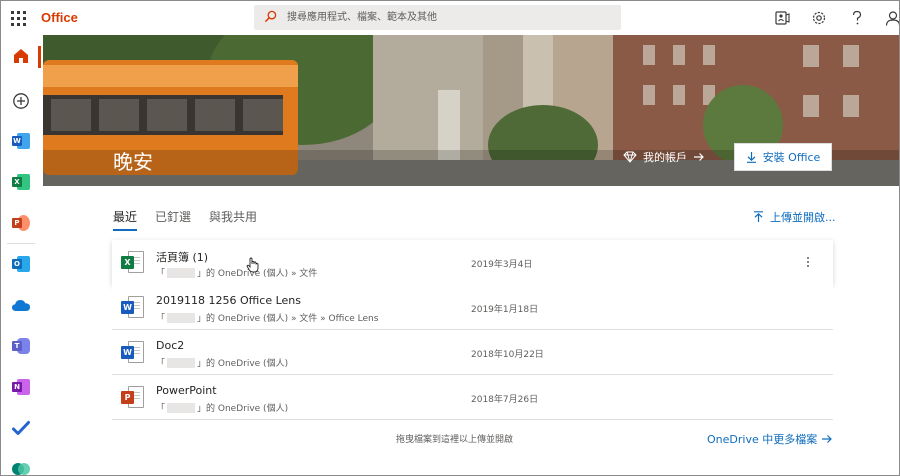 The image size is (900, 476). I want to click on tab-recent: 最近, so click(125, 219).